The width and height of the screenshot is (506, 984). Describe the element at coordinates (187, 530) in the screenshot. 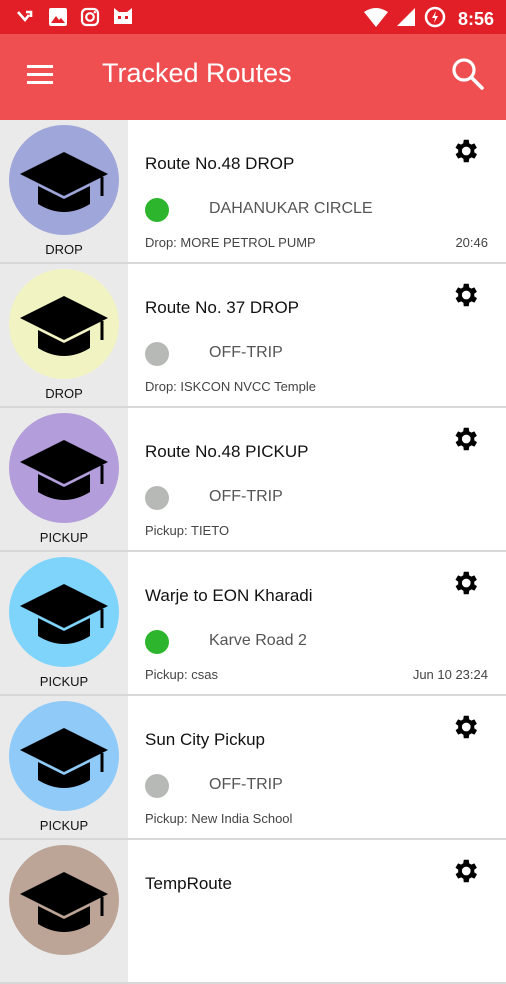

I see `stop-label: Pickup: TIETO` at that location.